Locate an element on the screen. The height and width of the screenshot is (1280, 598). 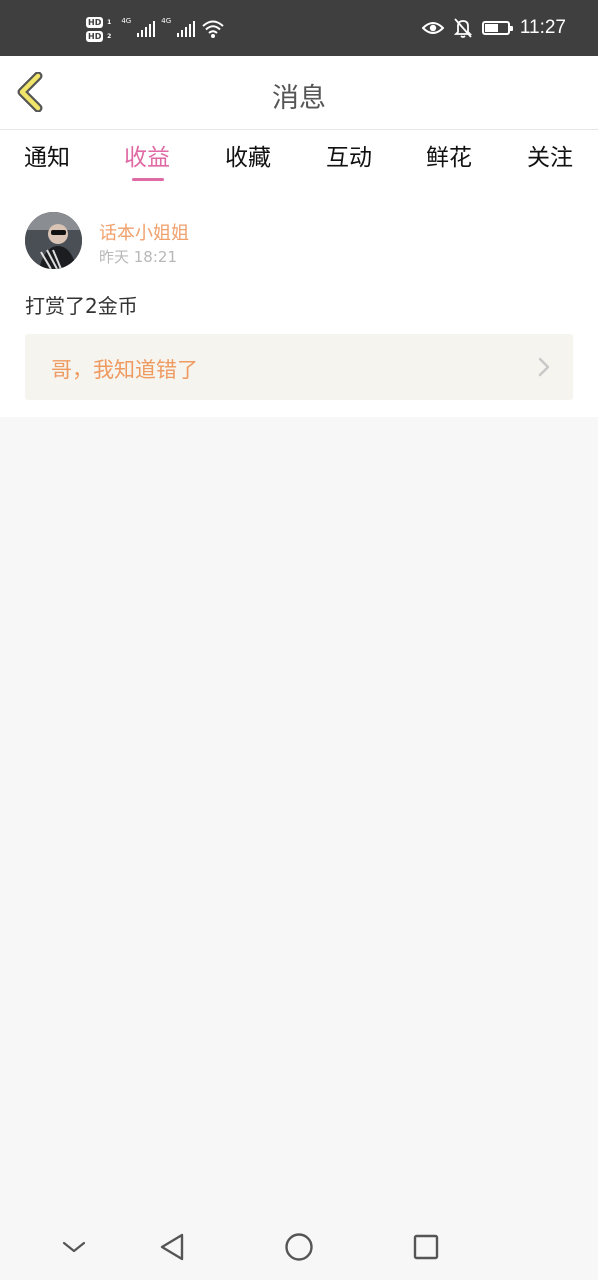
home-circle-icon is located at coordinates (299, 1247).